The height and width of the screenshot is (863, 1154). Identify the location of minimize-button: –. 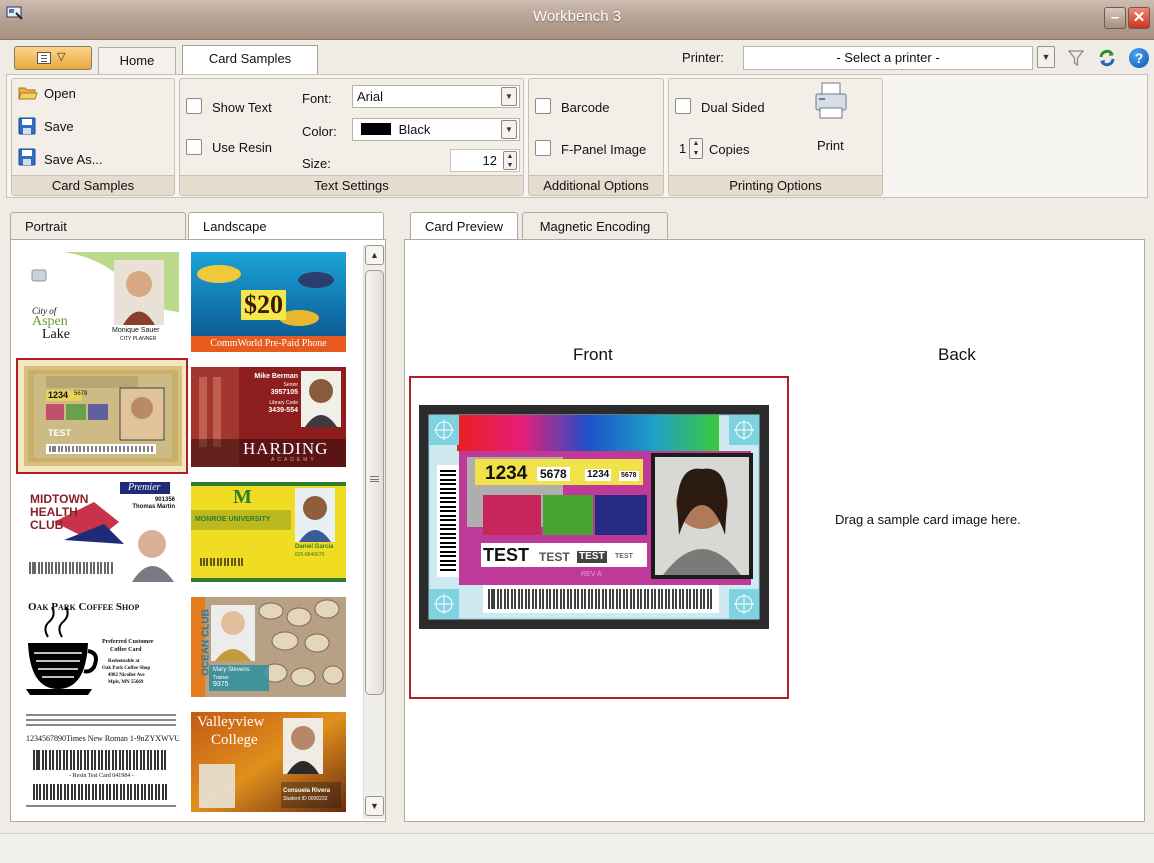
(1115, 18).